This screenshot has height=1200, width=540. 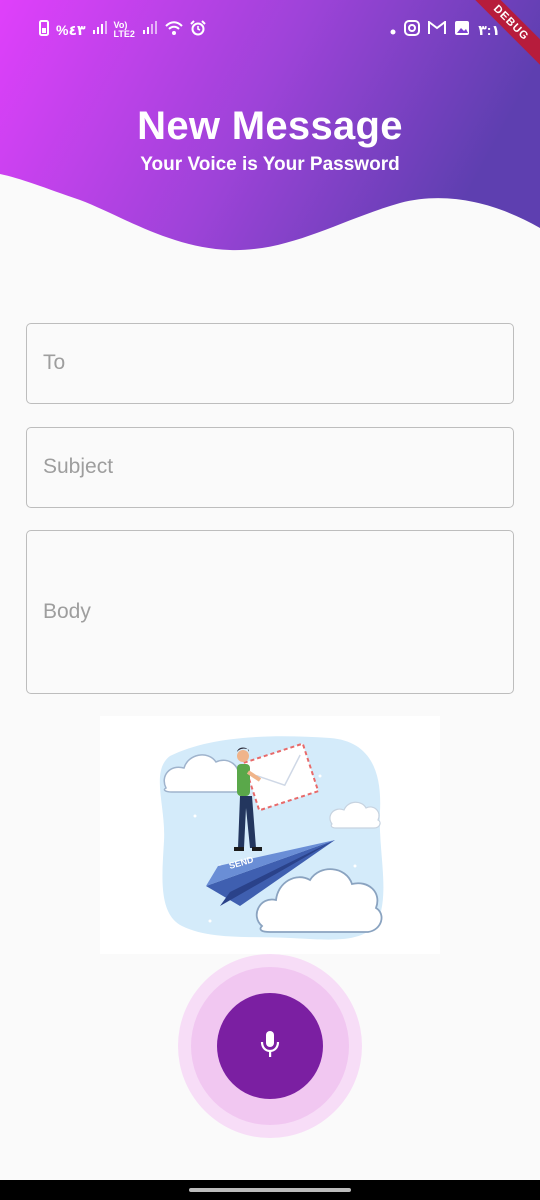 What do you see at coordinates (270, 363) in the screenshot?
I see `to-field: To` at bounding box center [270, 363].